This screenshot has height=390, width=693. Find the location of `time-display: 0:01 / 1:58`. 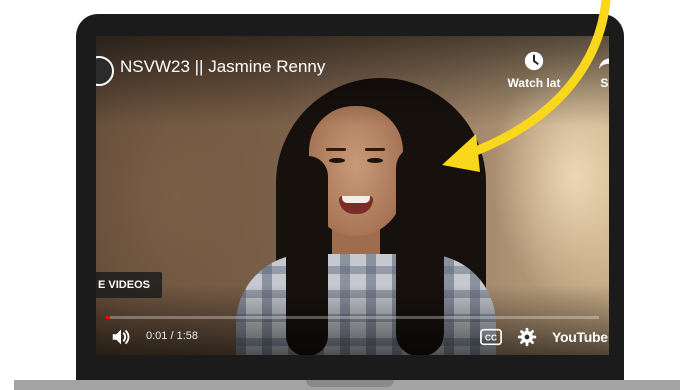

time-display: 0:01 / 1:58 is located at coordinates (172, 336).